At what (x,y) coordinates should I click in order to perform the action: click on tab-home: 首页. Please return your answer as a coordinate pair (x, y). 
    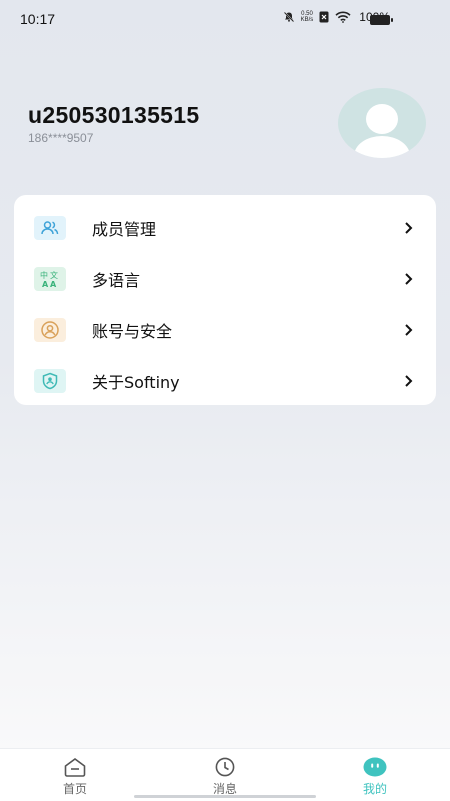
    Looking at the image, I should click on (75, 775).